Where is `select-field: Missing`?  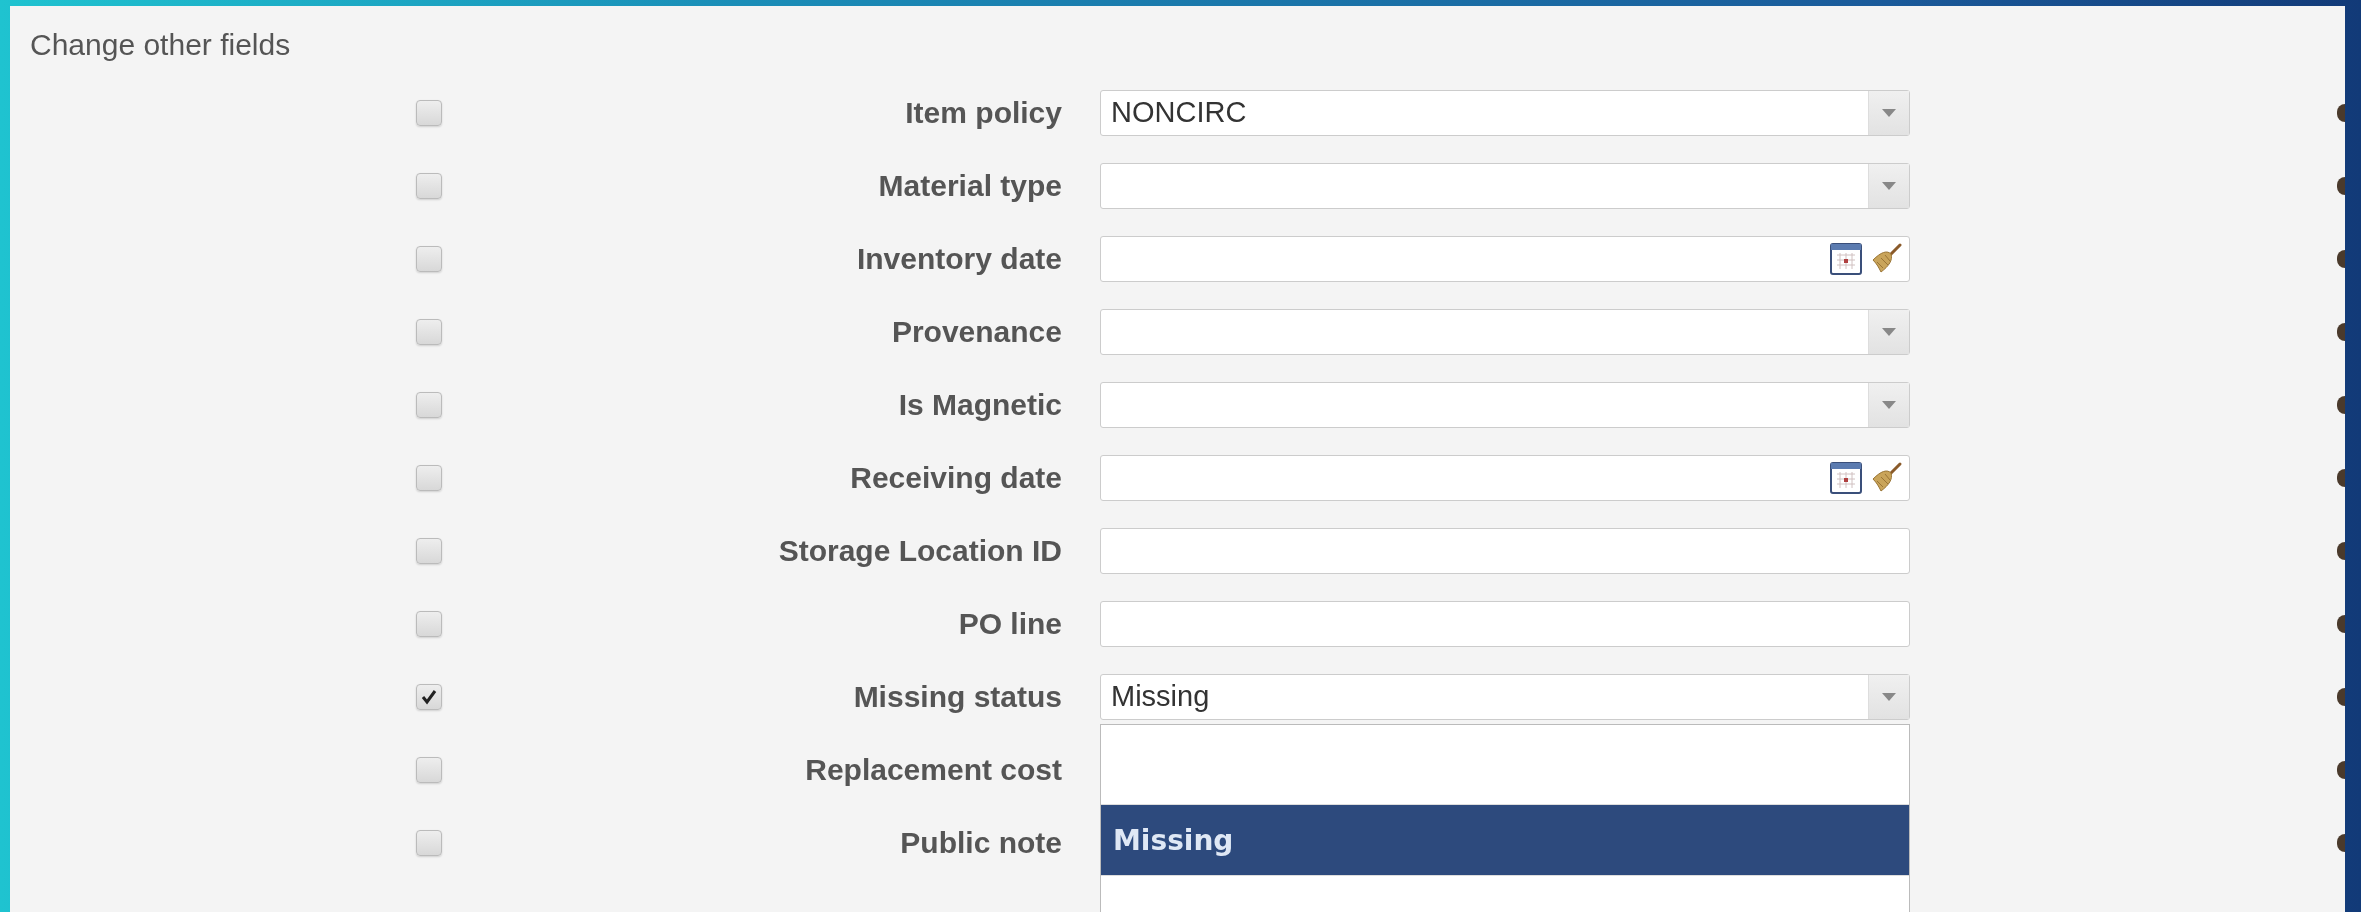 select-field: Missing is located at coordinates (1505, 696).